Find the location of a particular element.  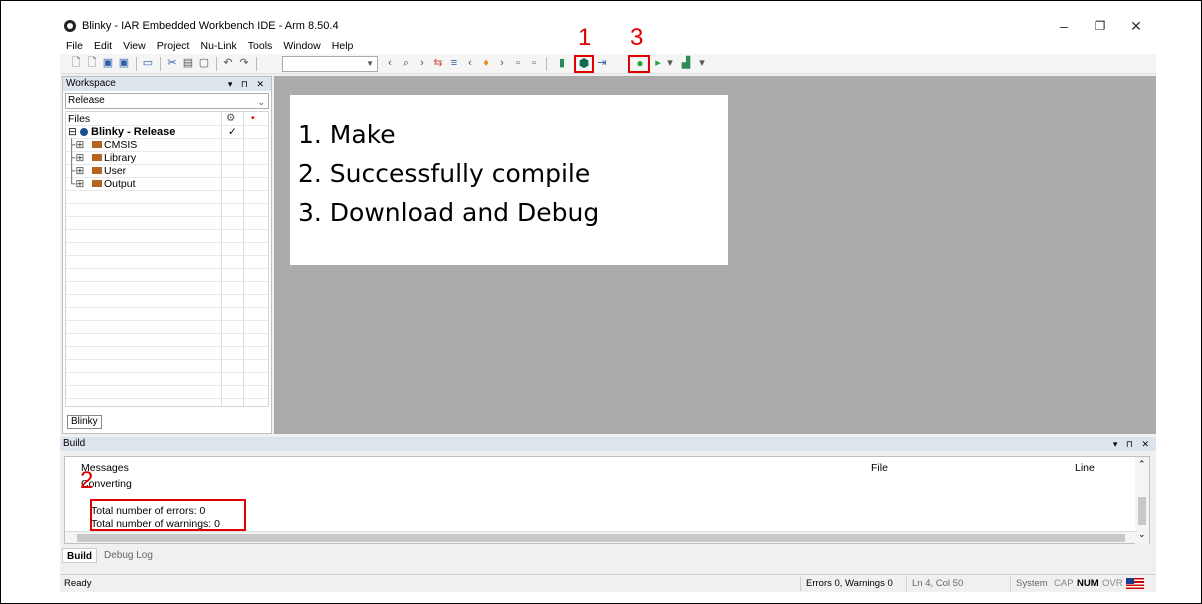

tree-item-cmsis: ├⊞ CMSIS is located at coordinates (167, 145).